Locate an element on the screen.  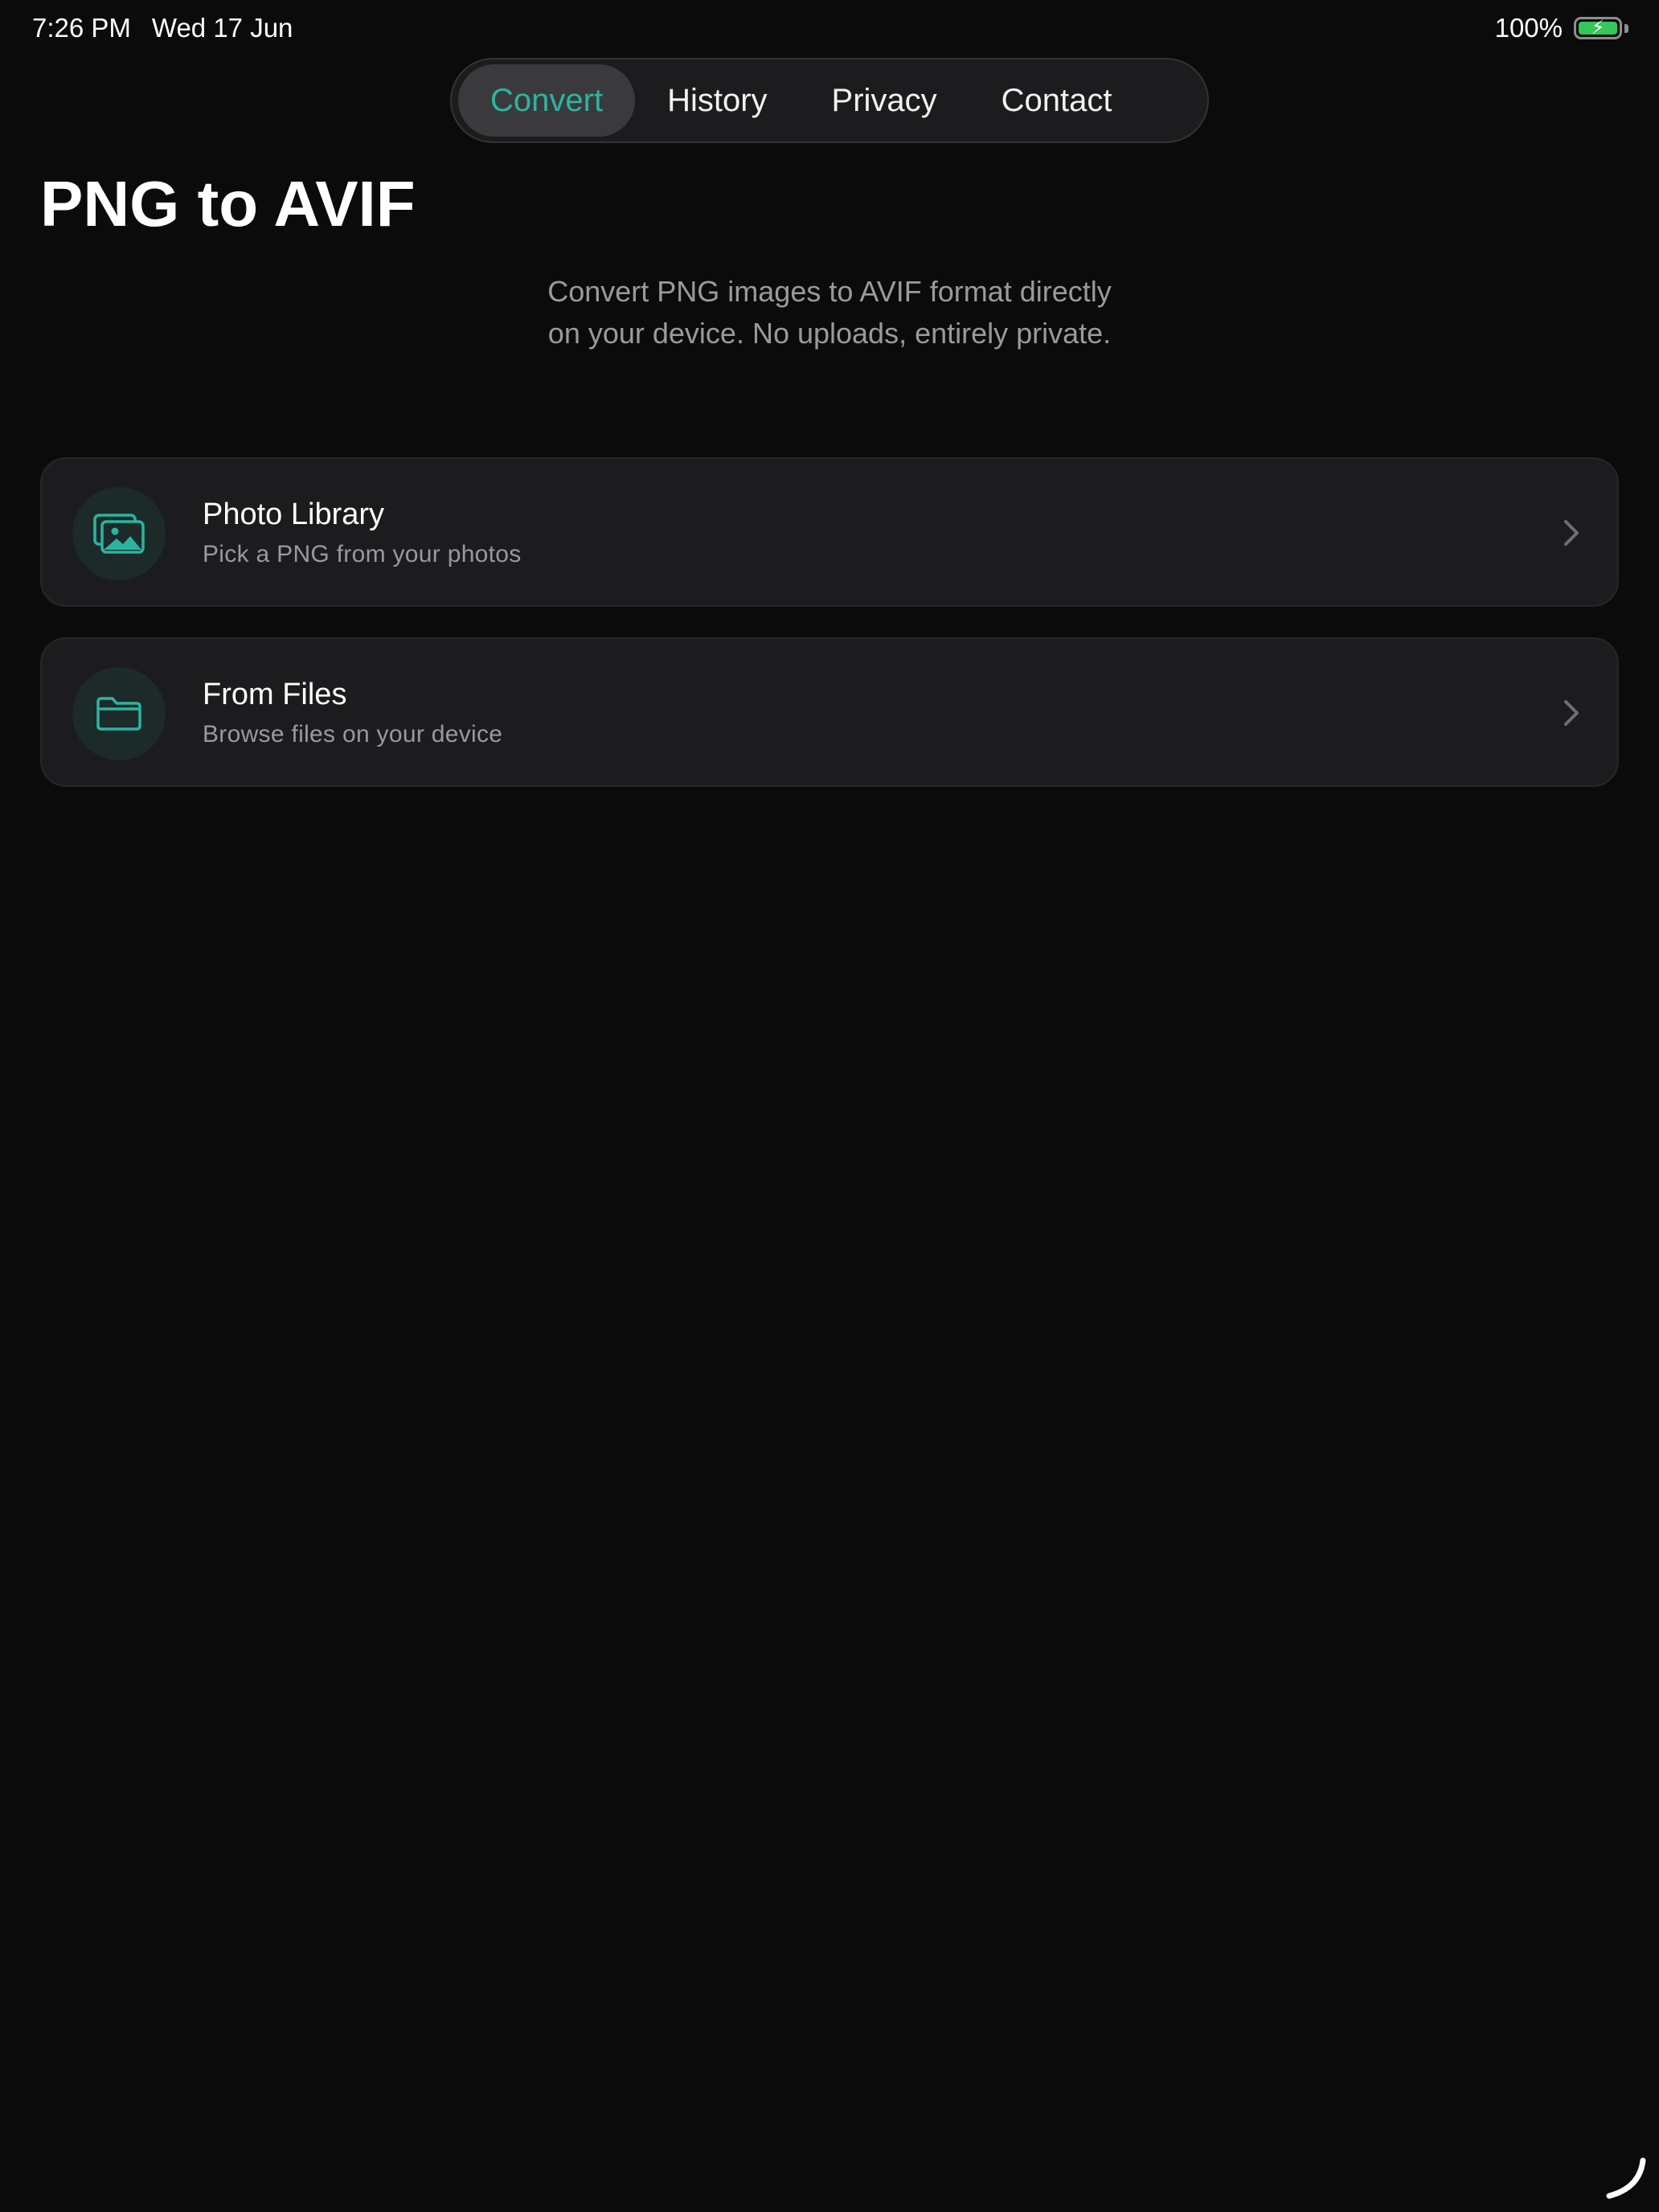
page-title: PNG to AVIF is located at coordinates (228, 204).